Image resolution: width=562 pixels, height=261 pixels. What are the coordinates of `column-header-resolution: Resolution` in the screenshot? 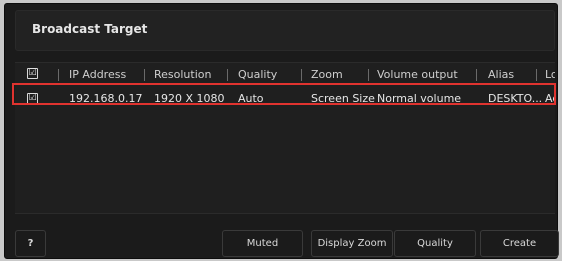 It's located at (182, 75).